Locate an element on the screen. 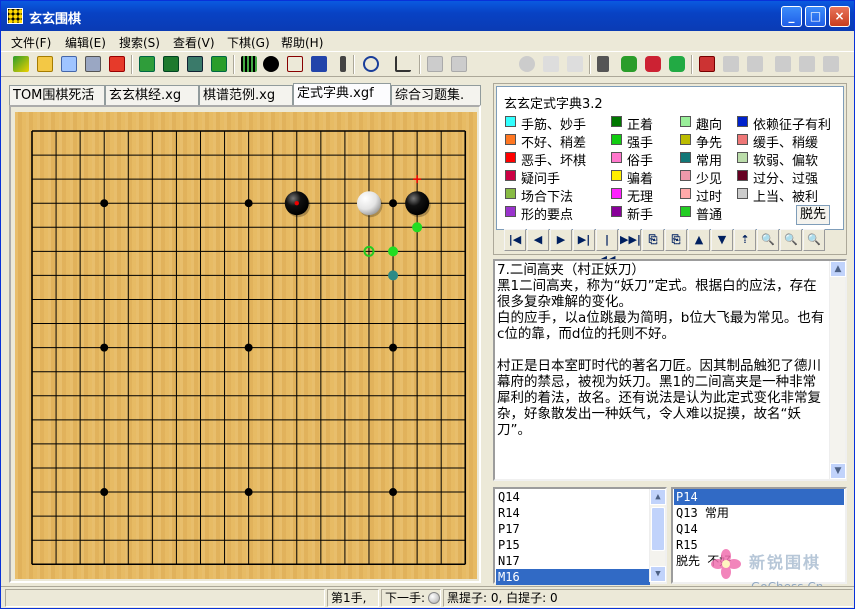 Image resolution: width=855 pixels, height=609 pixels. book-icon is located at coordinates (707, 64).